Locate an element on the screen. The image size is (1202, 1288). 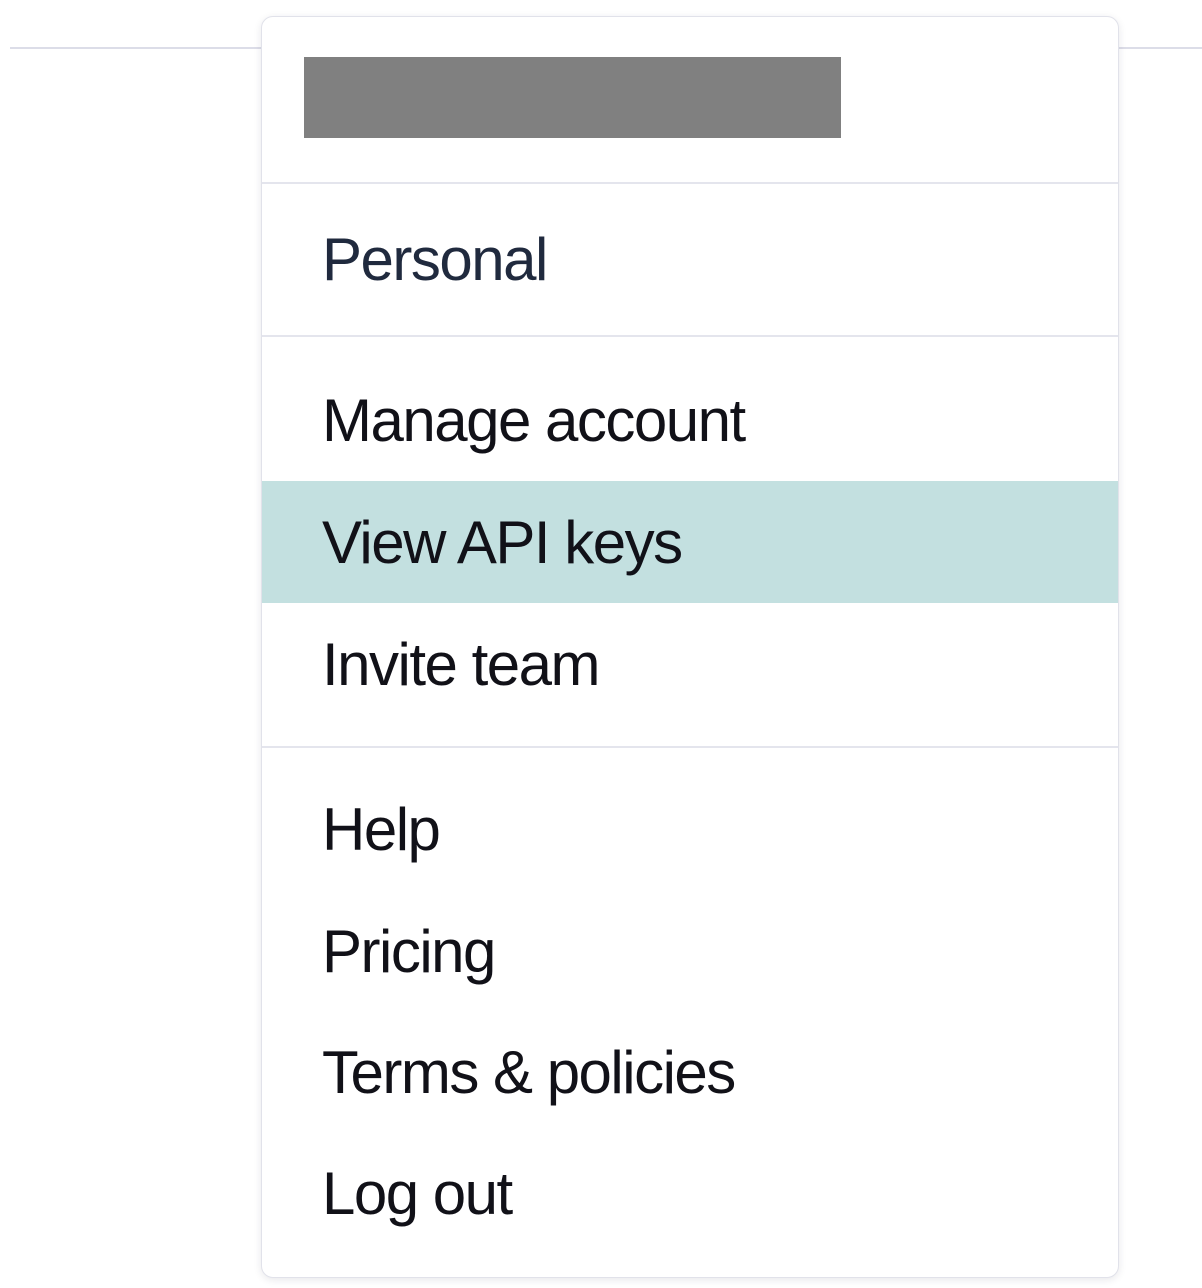
menu-item-log-out: Log out is located at coordinates (690, 1193).